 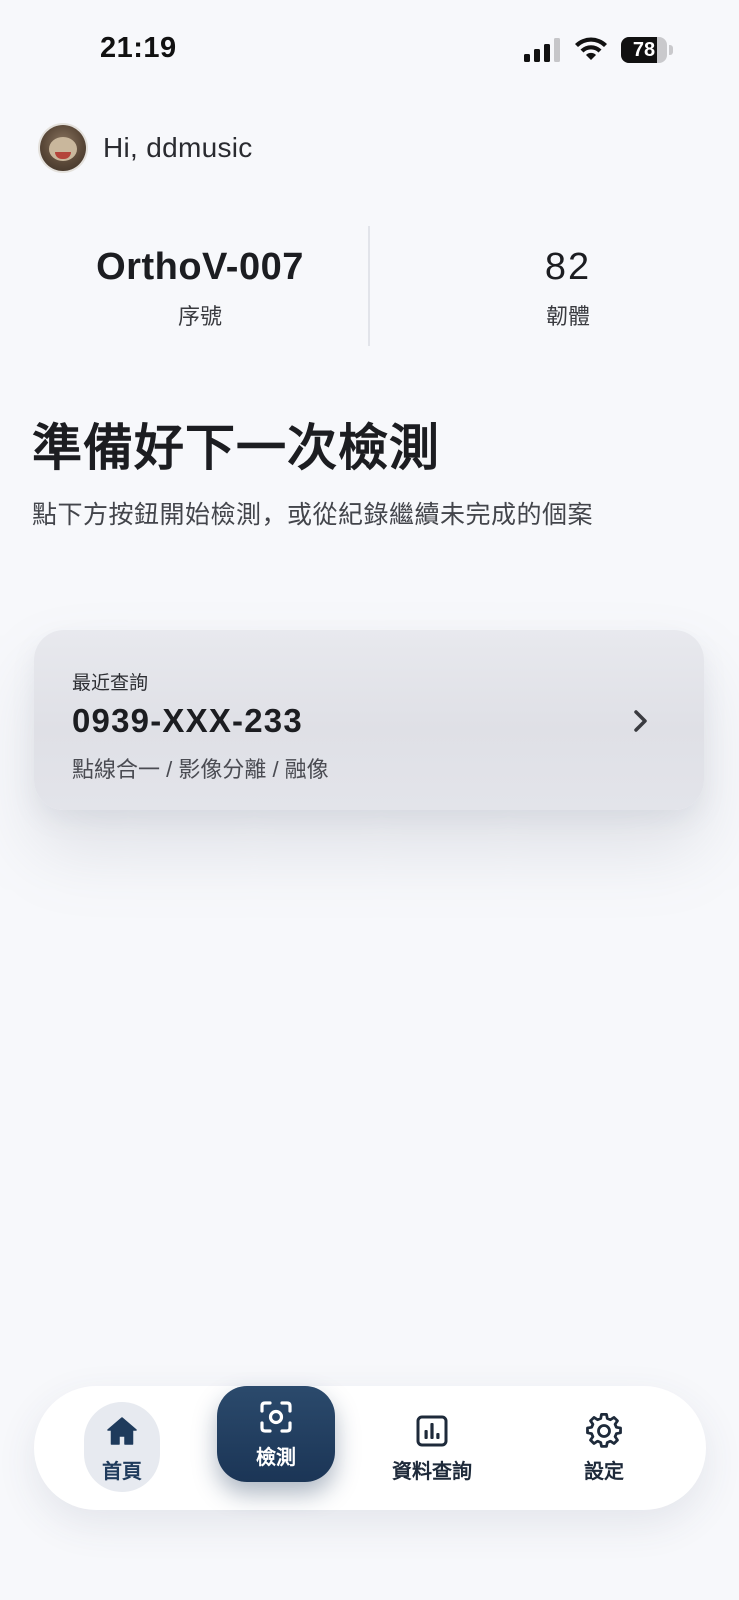 I want to click on scan-icon, so click(x=276, y=1416).